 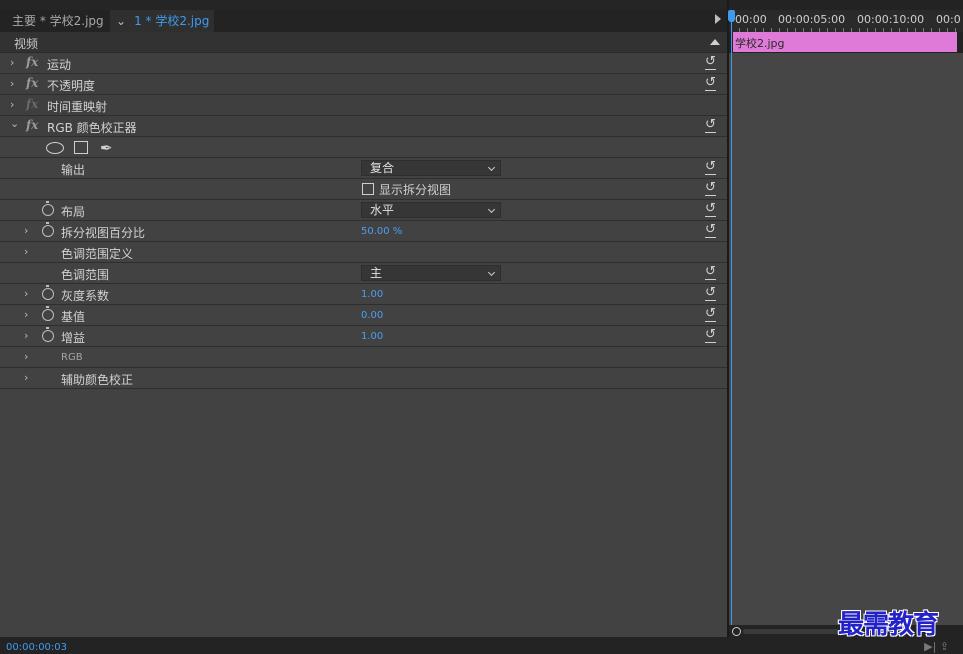 I want to click on effect-name: 时间重映射, so click(x=77, y=107).